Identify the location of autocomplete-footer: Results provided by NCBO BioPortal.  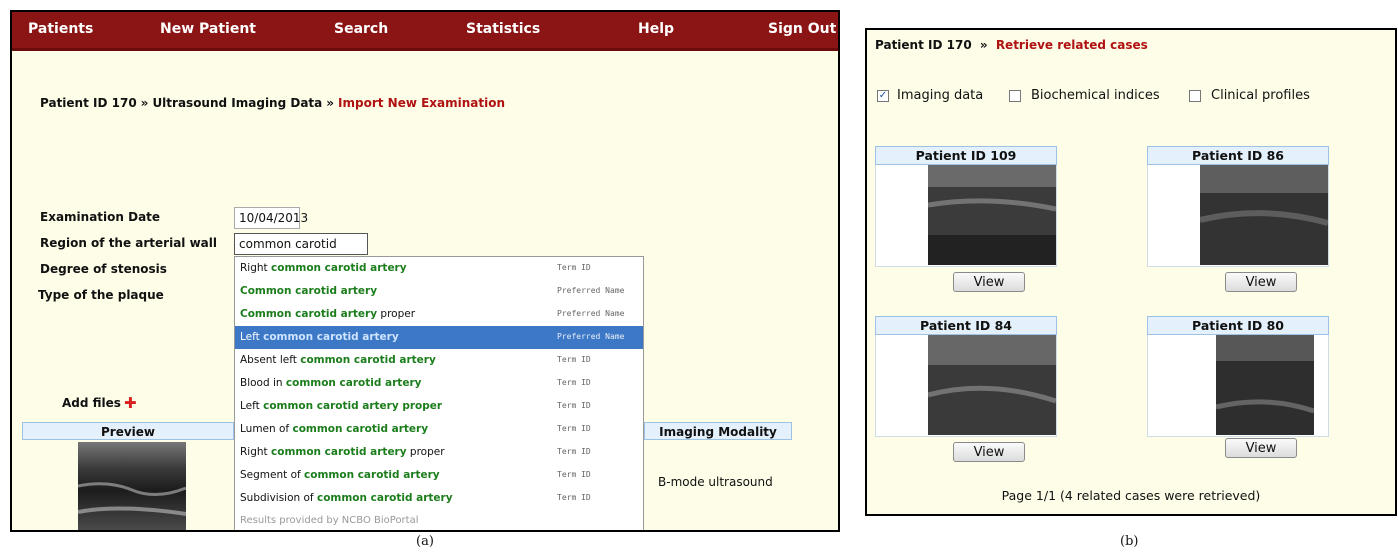
(329, 520).